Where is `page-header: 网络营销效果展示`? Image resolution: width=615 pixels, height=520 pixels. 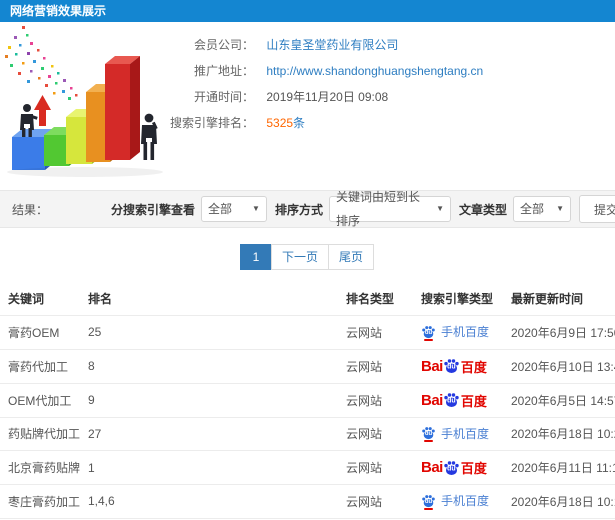
page-header: 网络营销效果展示 is located at coordinates (307, 11).